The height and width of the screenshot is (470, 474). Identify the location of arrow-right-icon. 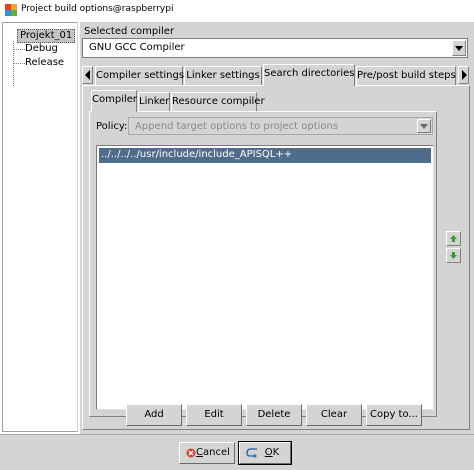
(464, 75).